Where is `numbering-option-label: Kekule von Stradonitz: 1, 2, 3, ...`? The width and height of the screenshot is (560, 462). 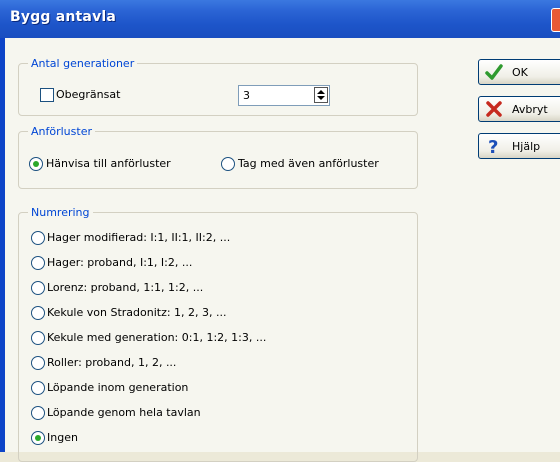 numbering-option-label: Kekule von Stradonitz: 1, 2, 3, ... is located at coordinates (137, 312).